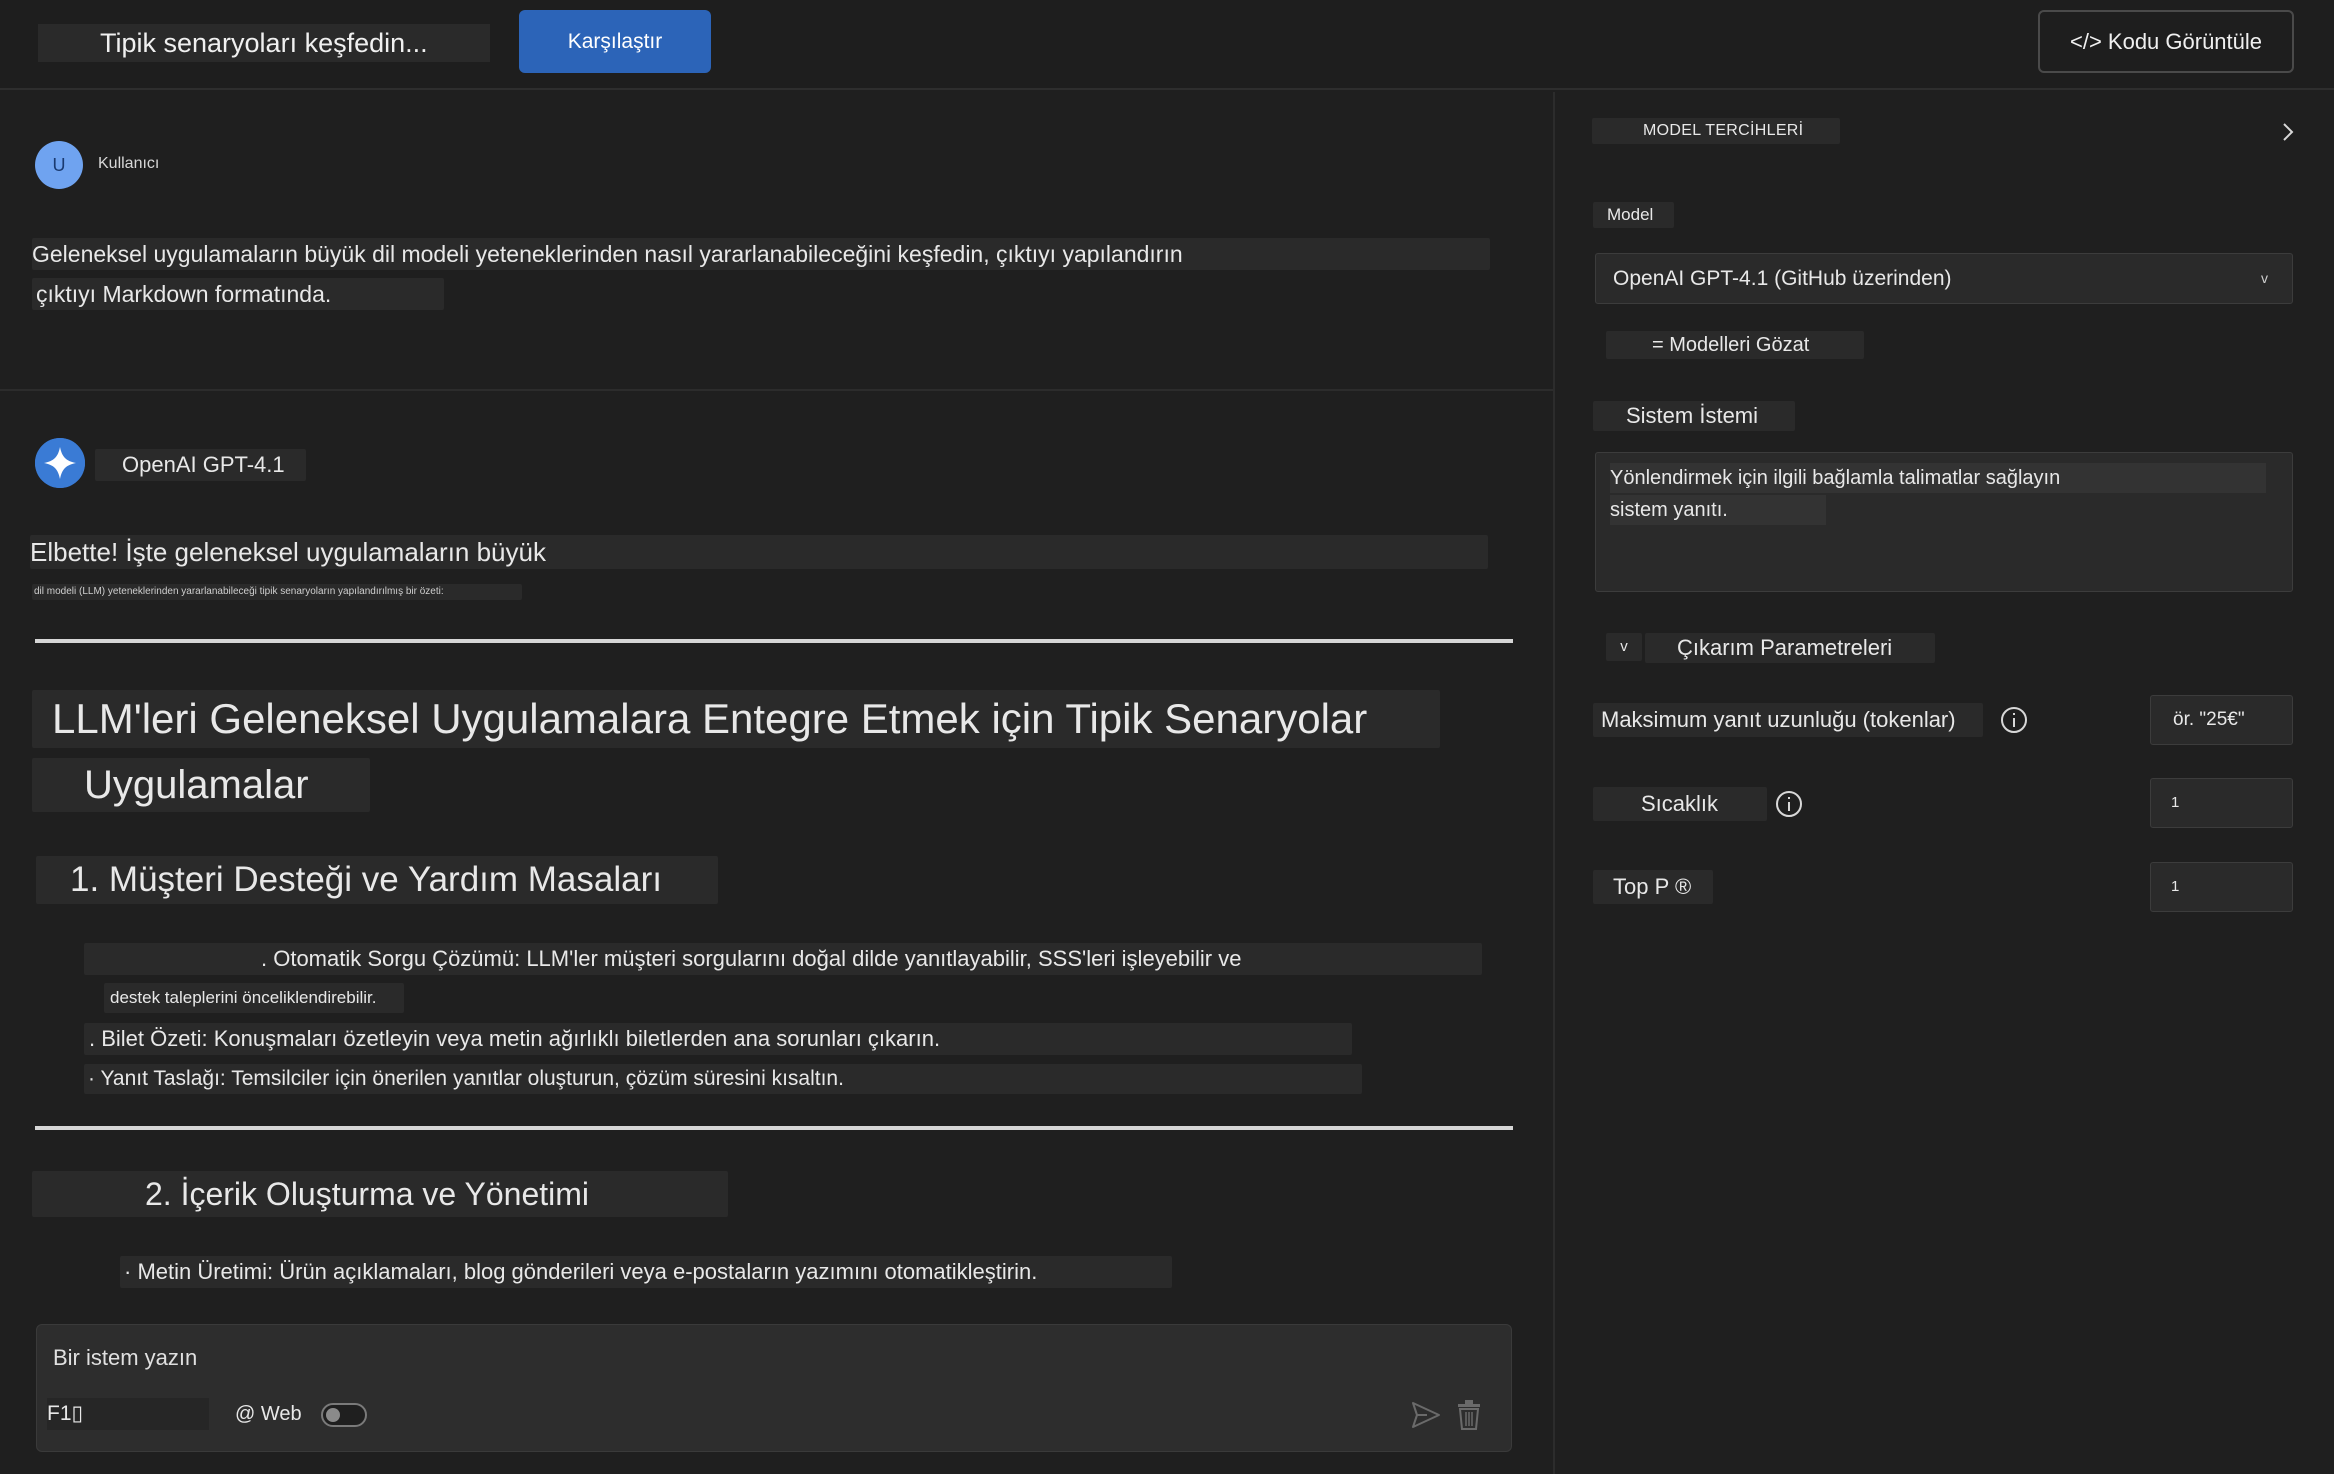  Describe the element at coordinates (774, 1388) in the screenshot. I see `prompt-box: Bir istem yazın F1▯ @ Web` at that location.